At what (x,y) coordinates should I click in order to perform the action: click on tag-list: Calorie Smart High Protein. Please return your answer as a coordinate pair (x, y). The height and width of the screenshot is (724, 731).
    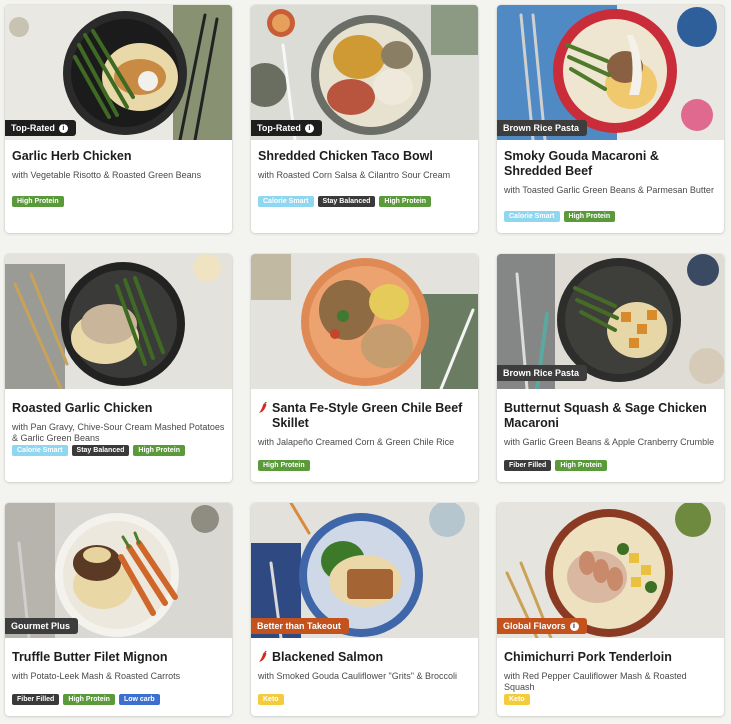
    Looking at the image, I should click on (560, 216).